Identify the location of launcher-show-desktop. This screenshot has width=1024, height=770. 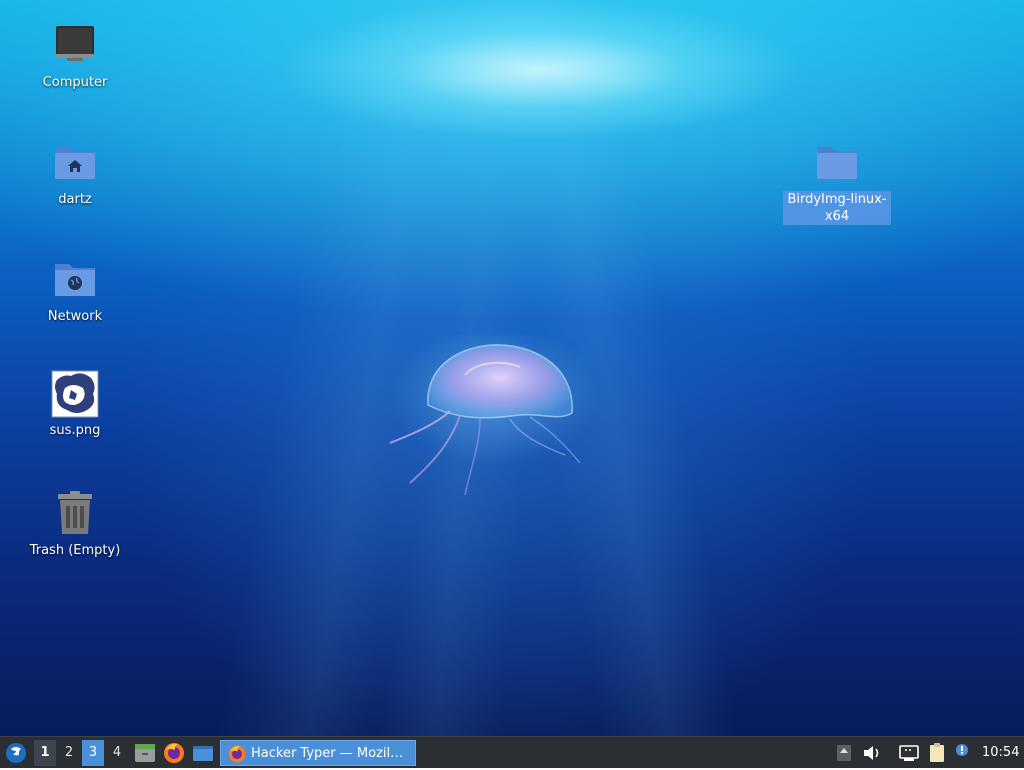
(203, 753).